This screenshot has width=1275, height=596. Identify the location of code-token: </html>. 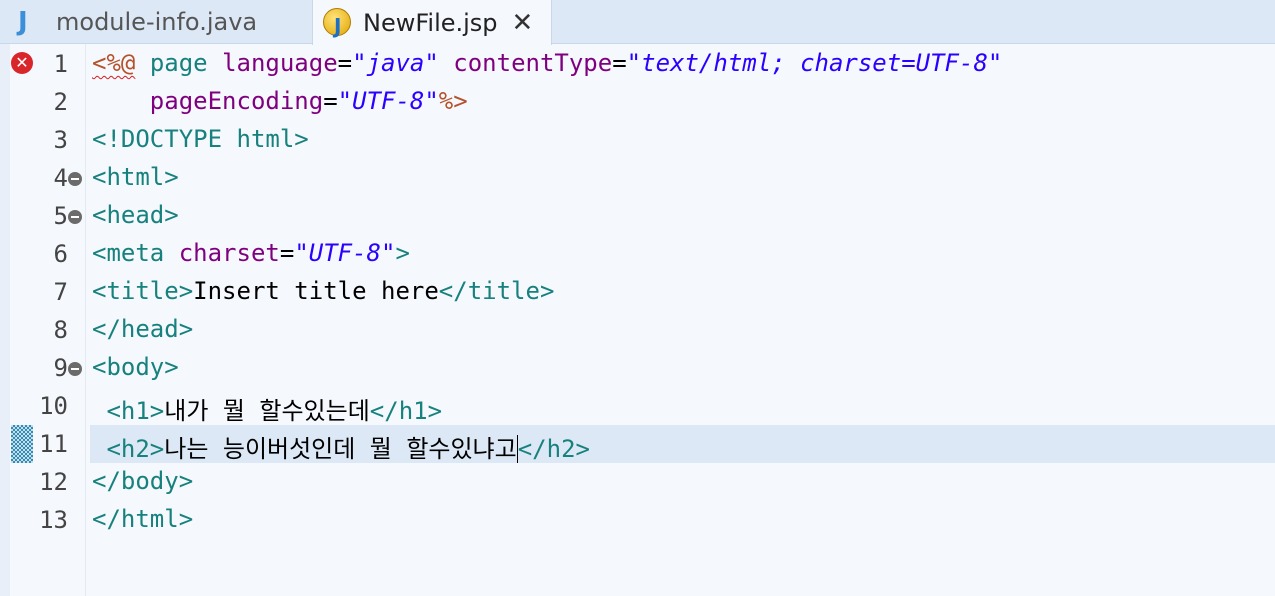
(143, 519).